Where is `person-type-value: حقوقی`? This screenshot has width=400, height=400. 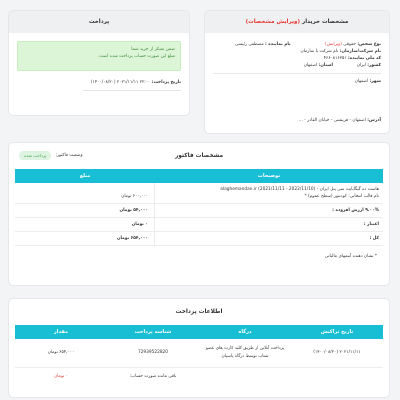 person-type-value: حقوقی is located at coordinates (349, 44).